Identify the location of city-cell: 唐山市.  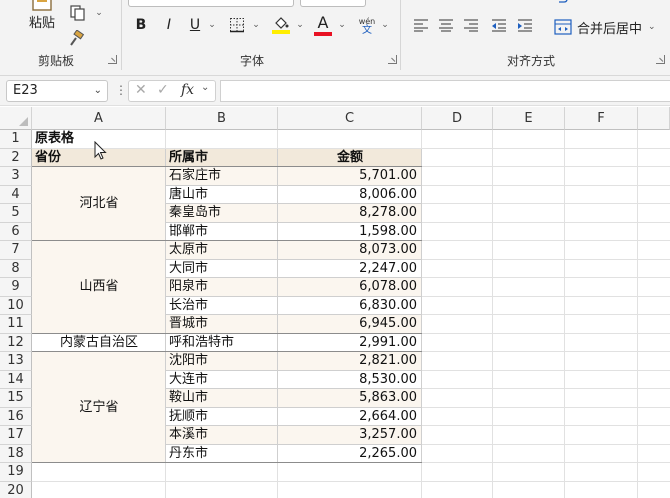
(188, 195).